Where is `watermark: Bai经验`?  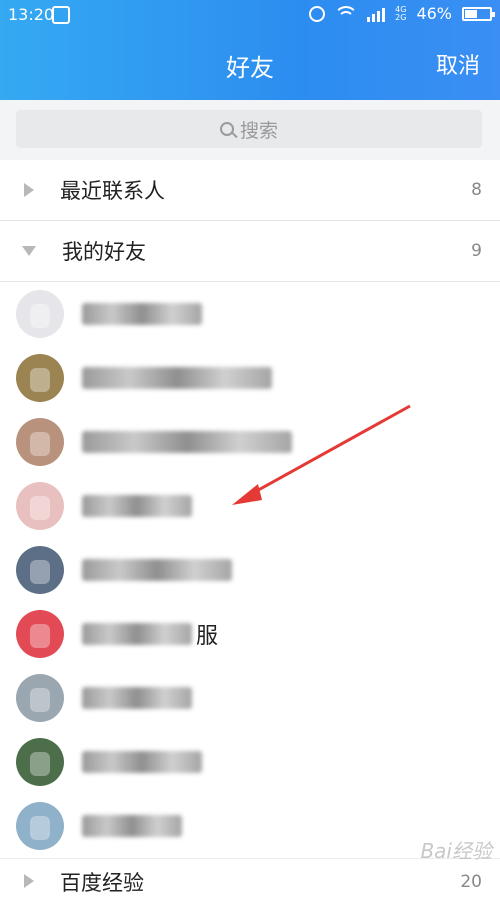 watermark: Bai经验 is located at coordinates (456, 851).